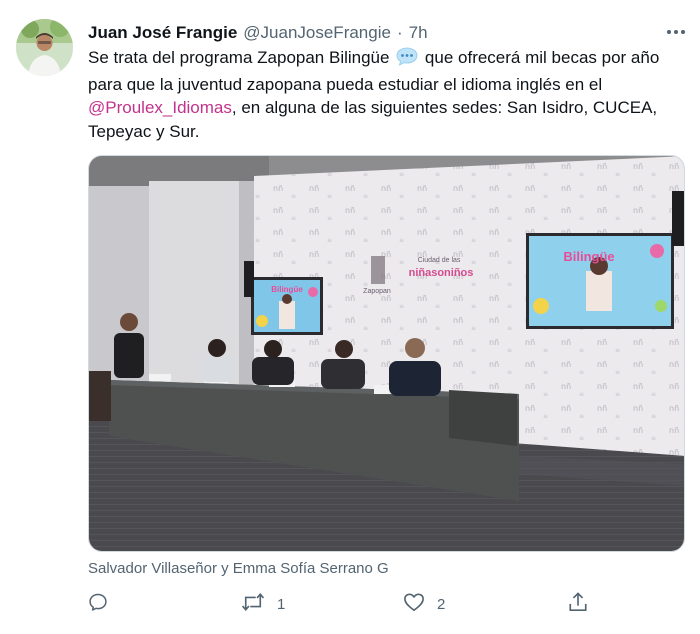  I want to click on author-handle: @JuanJoseFrangie, so click(317, 33).